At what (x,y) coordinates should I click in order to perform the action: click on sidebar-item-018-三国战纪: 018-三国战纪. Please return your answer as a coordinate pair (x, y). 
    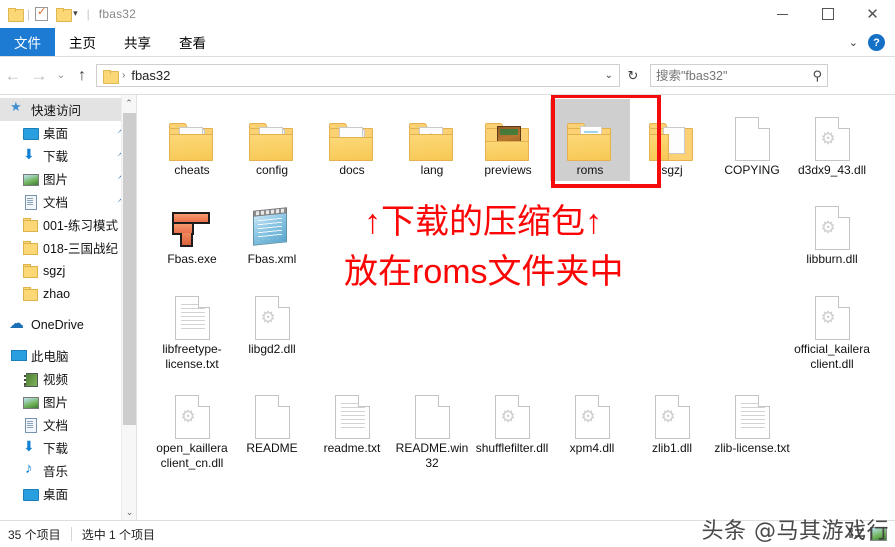
    Looking at the image, I should click on (68, 247).